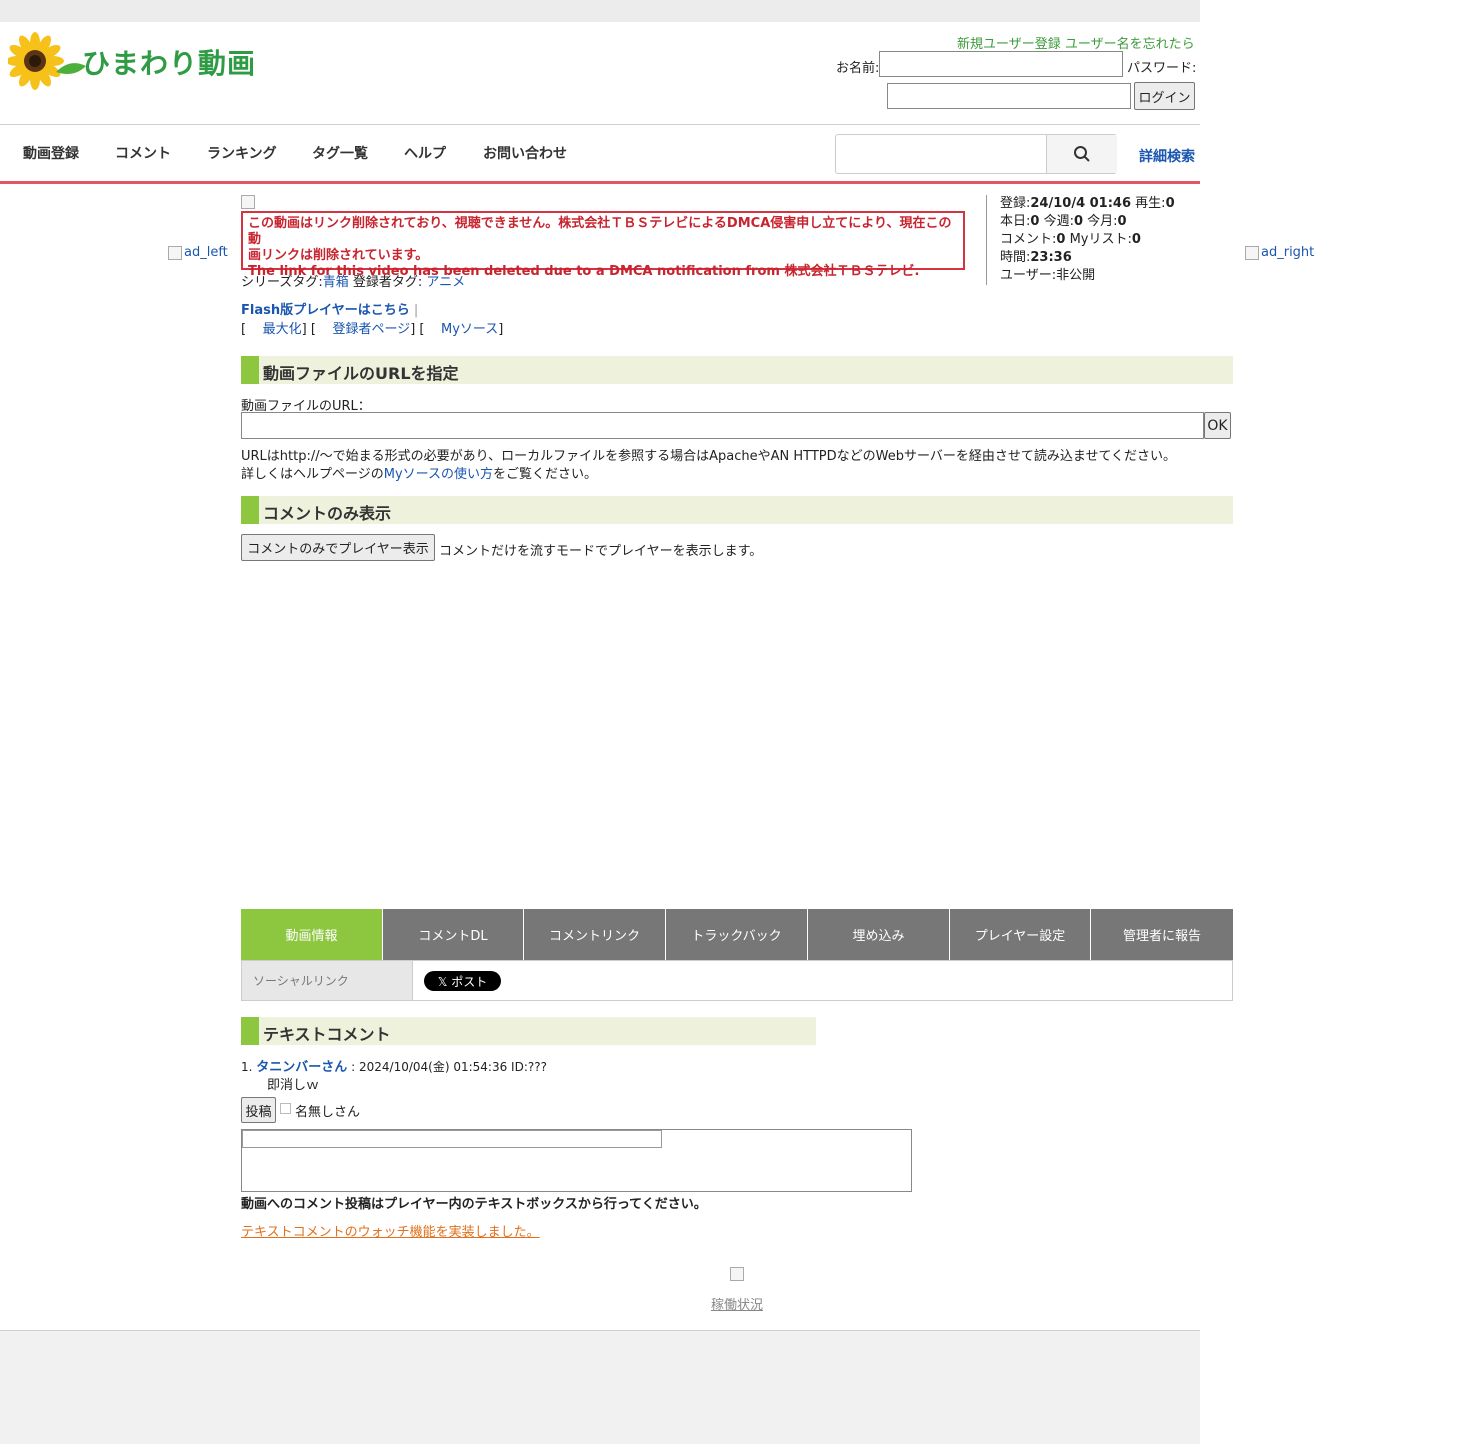 The image size is (1474, 1444). I want to click on url-section-header: 動画ファイルのURLを指定, so click(737, 370).